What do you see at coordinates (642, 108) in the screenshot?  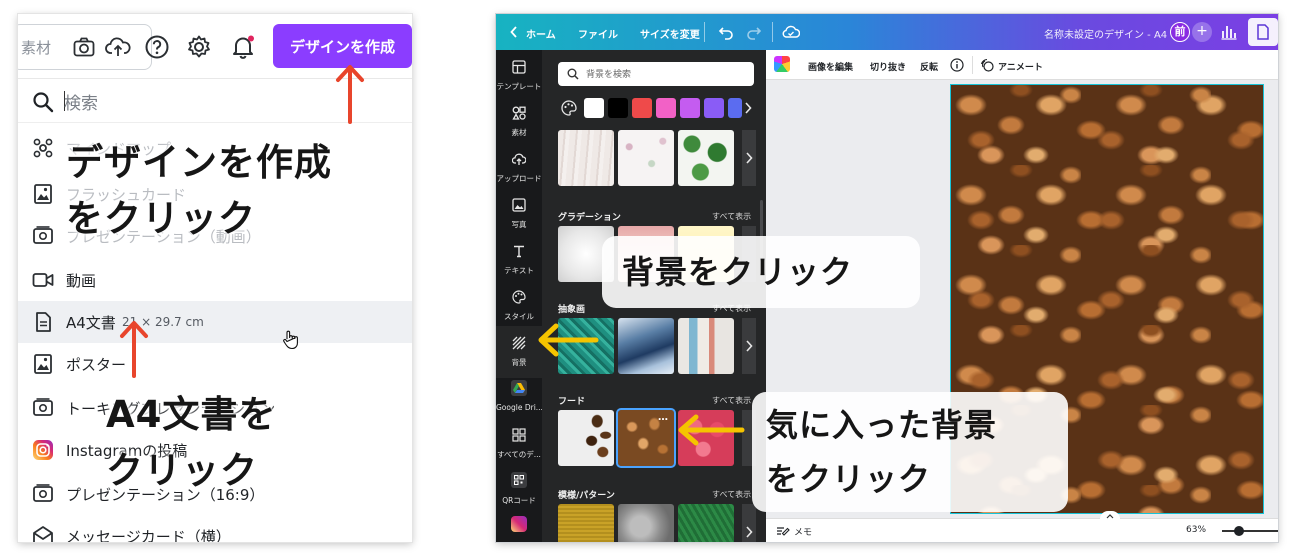 I see `color-swatch-red` at bounding box center [642, 108].